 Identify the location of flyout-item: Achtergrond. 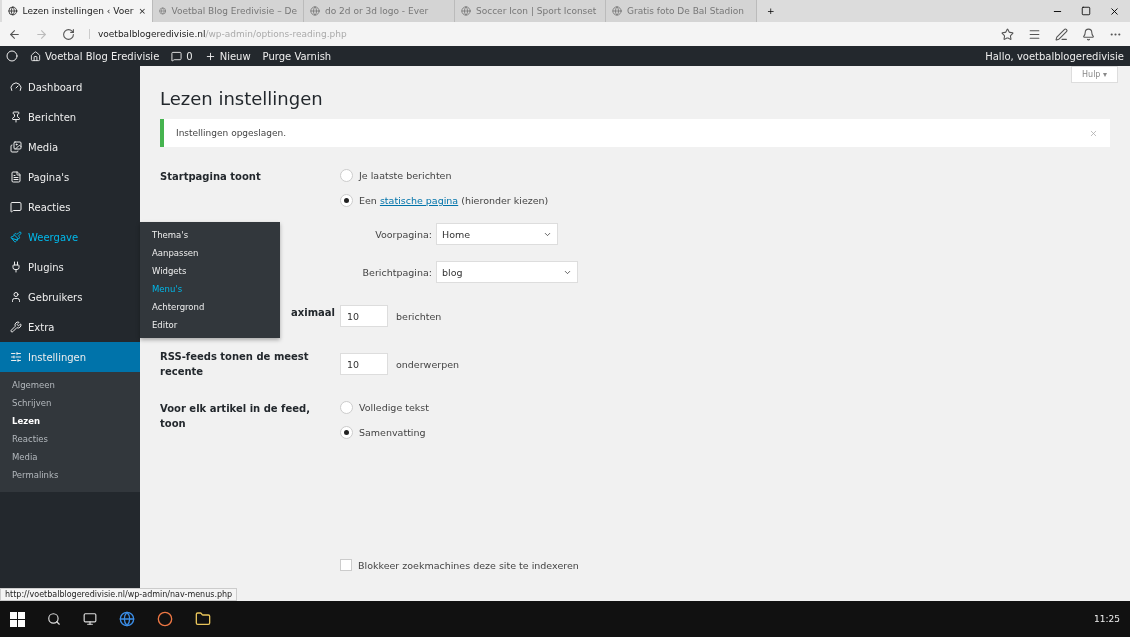
(210, 307).